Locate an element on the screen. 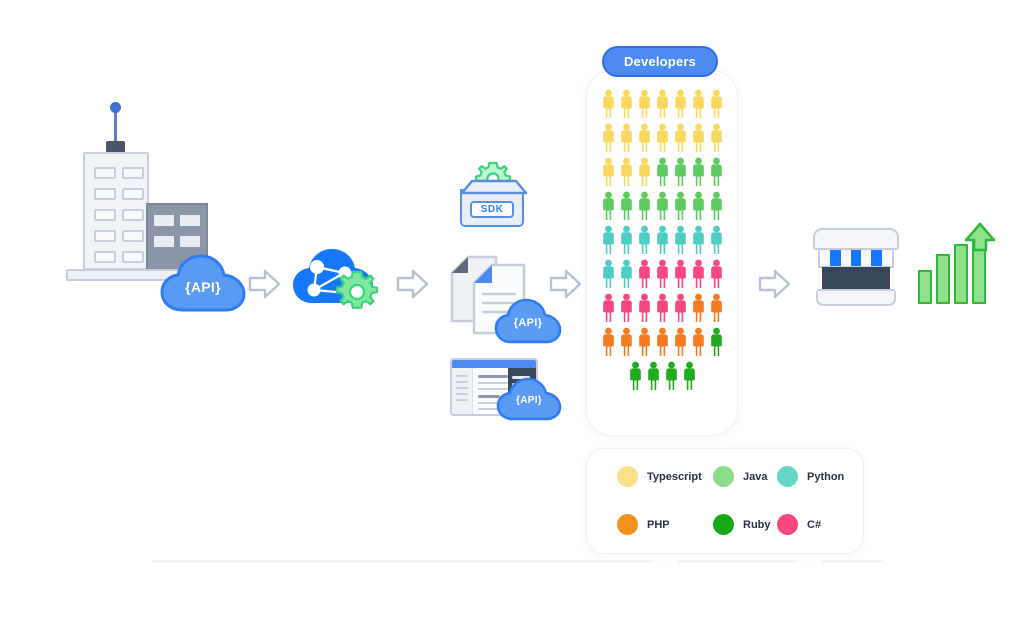 This screenshot has width=1024, height=619. store-front is located at coordinates (856, 279).